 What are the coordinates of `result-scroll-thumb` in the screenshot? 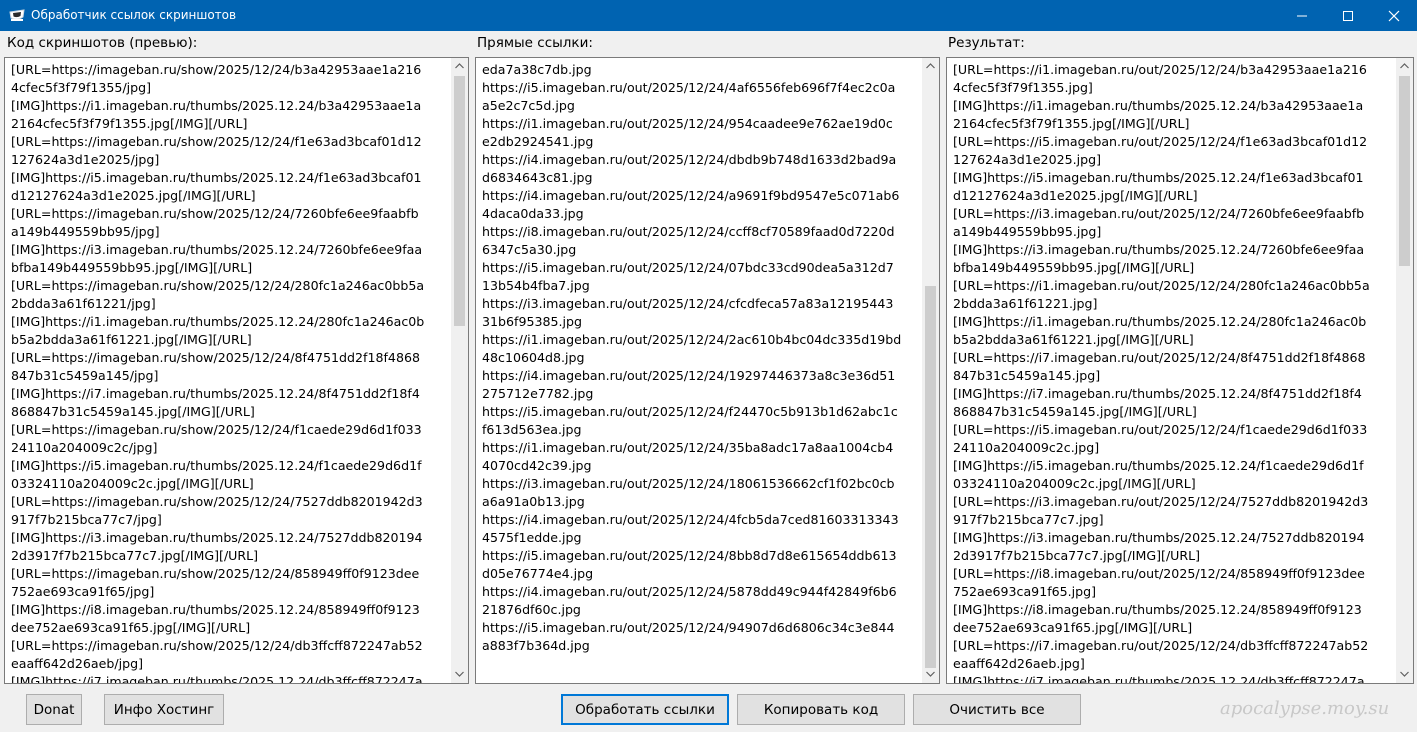 It's located at (1404, 171).